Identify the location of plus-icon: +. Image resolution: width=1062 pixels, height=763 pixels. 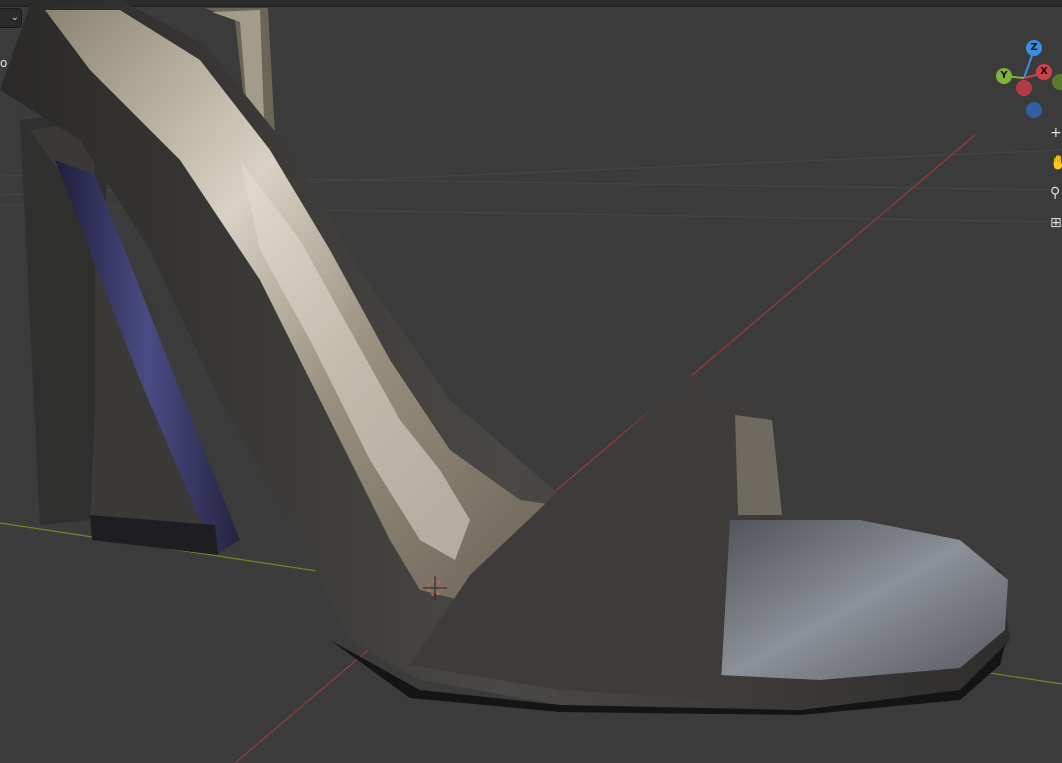
(1056, 133).